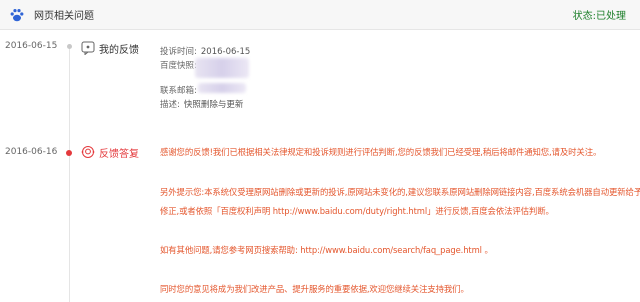 The image size is (640, 302). What do you see at coordinates (69, 153) in the screenshot?
I see `timeline-dot-reply` at bounding box center [69, 153].